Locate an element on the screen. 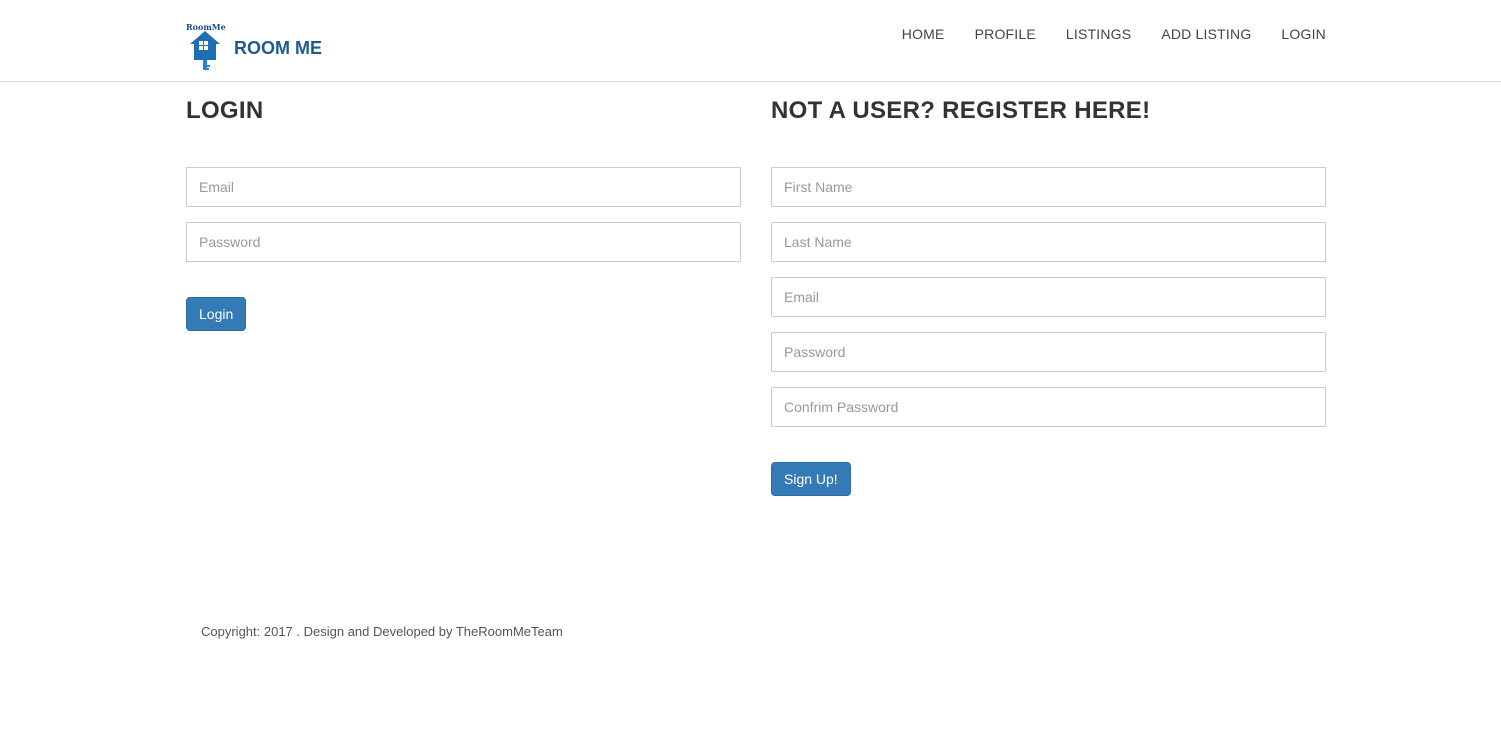 The height and width of the screenshot is (742, 1501). register-title: NOT A USER? REGISTER HERE! is located at coordinates (961, 110).